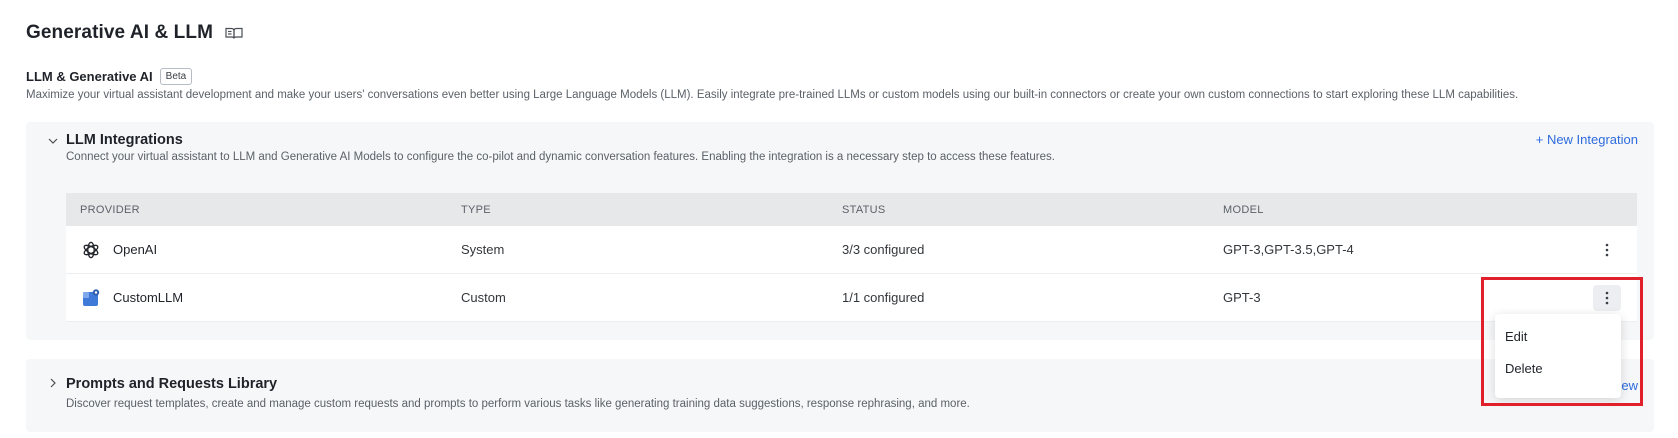 The image size is (1678, 438). I want to click on highlight-box, so click(1562, 341).